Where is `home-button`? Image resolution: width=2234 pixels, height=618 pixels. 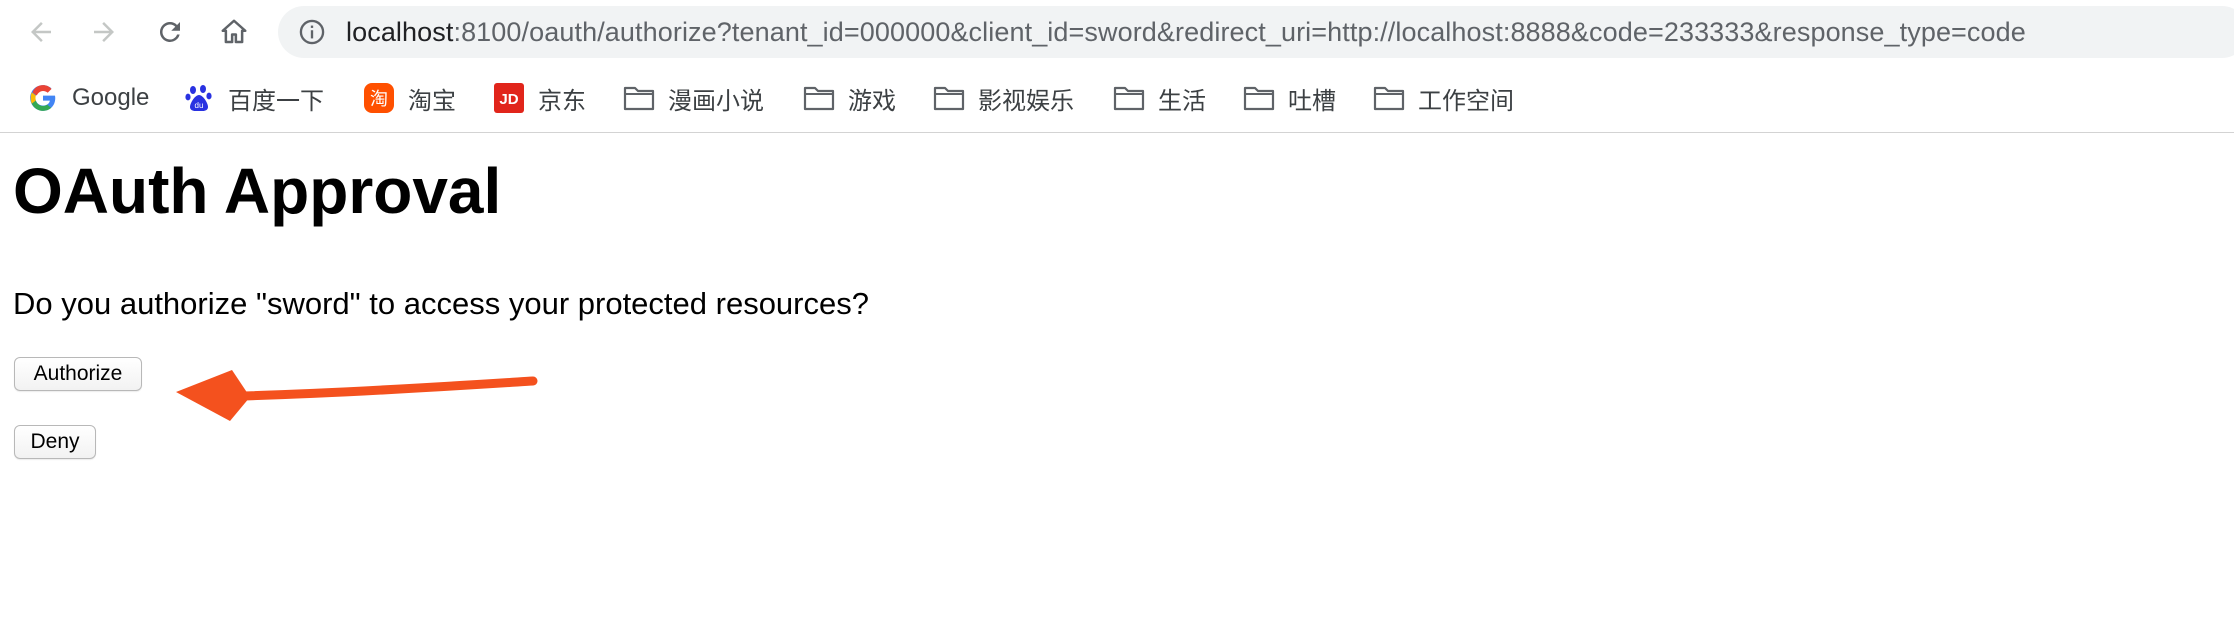 home-button is located at coordinates (234, 32).